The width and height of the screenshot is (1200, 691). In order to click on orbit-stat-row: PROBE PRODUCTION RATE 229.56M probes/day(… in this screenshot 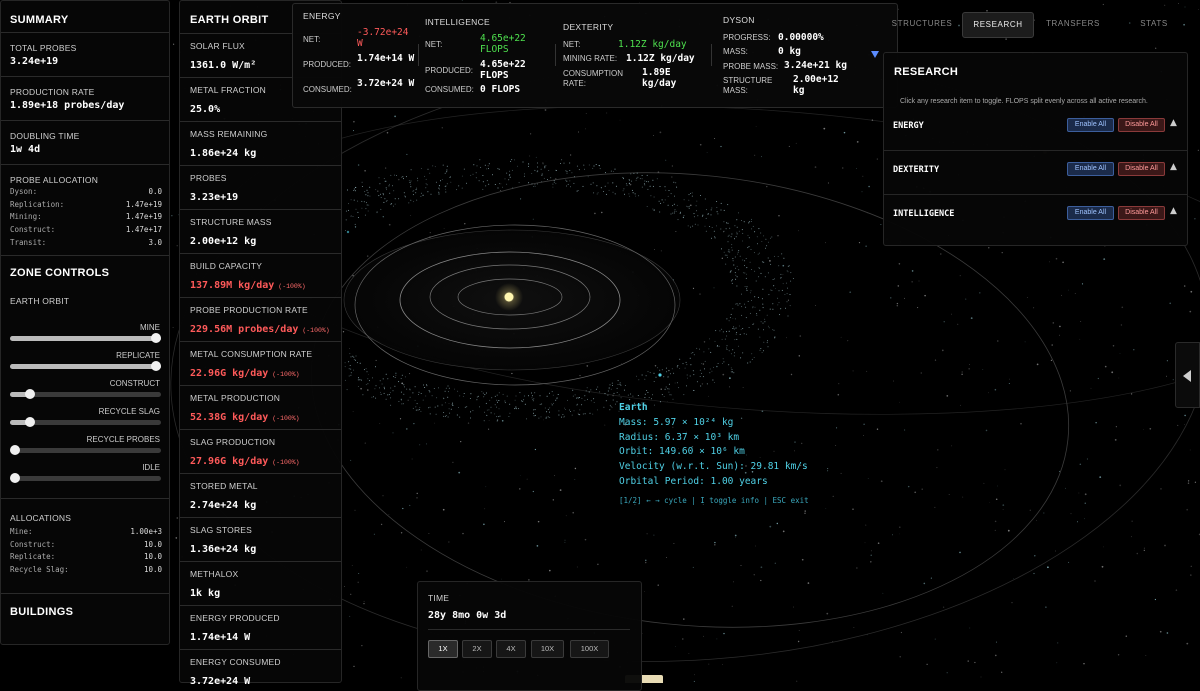, I will do `click(262, 321)`.